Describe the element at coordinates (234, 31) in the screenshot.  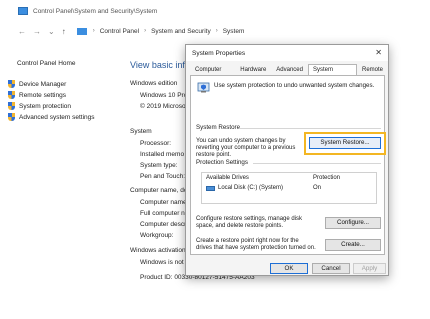
I see `breadcrumb-system: System` at that location.